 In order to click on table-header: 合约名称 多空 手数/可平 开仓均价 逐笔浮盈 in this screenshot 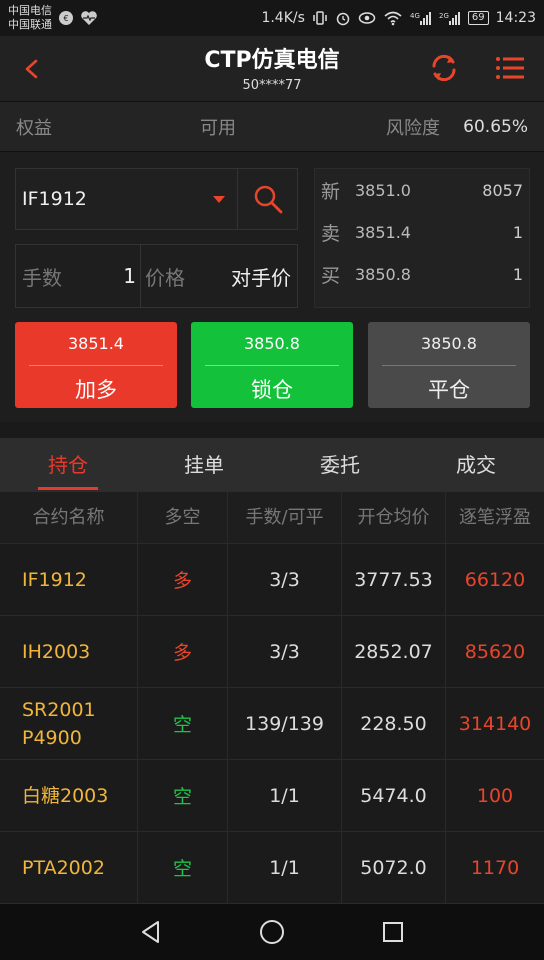, I will do `click(272, 518)`.